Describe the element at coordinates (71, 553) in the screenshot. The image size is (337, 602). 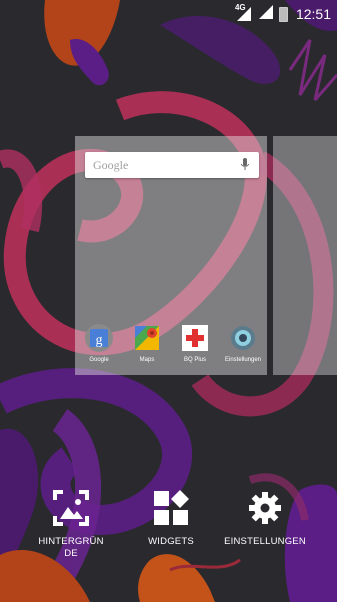
I see `wallpaper-label-line2: DE` at that location.